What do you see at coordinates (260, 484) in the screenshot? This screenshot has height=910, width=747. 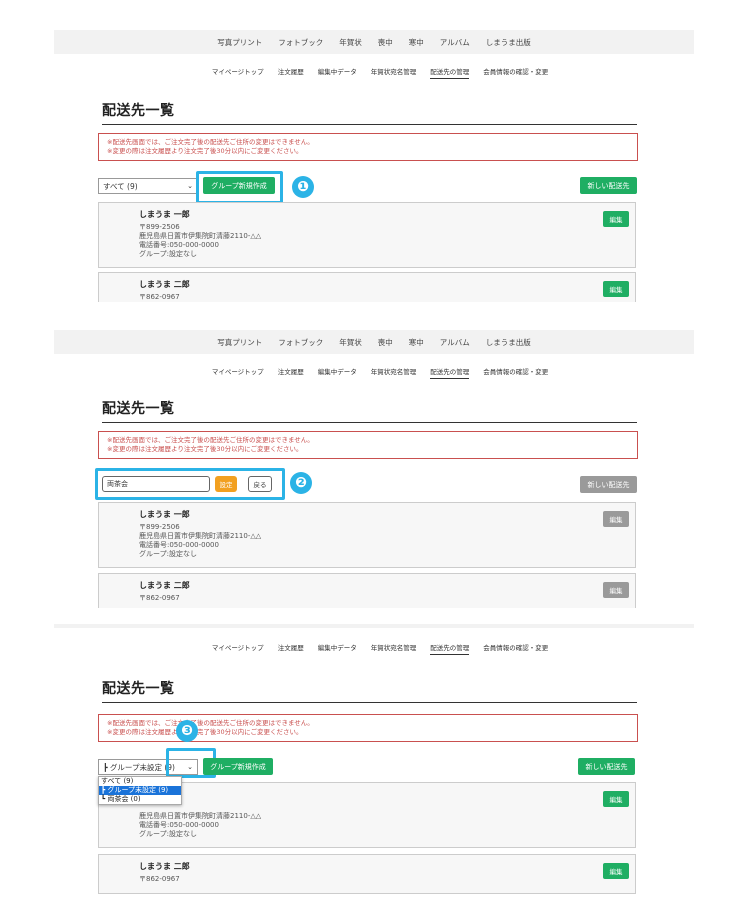 I see `back-button: 戻る` at bounding box center [260, 484].